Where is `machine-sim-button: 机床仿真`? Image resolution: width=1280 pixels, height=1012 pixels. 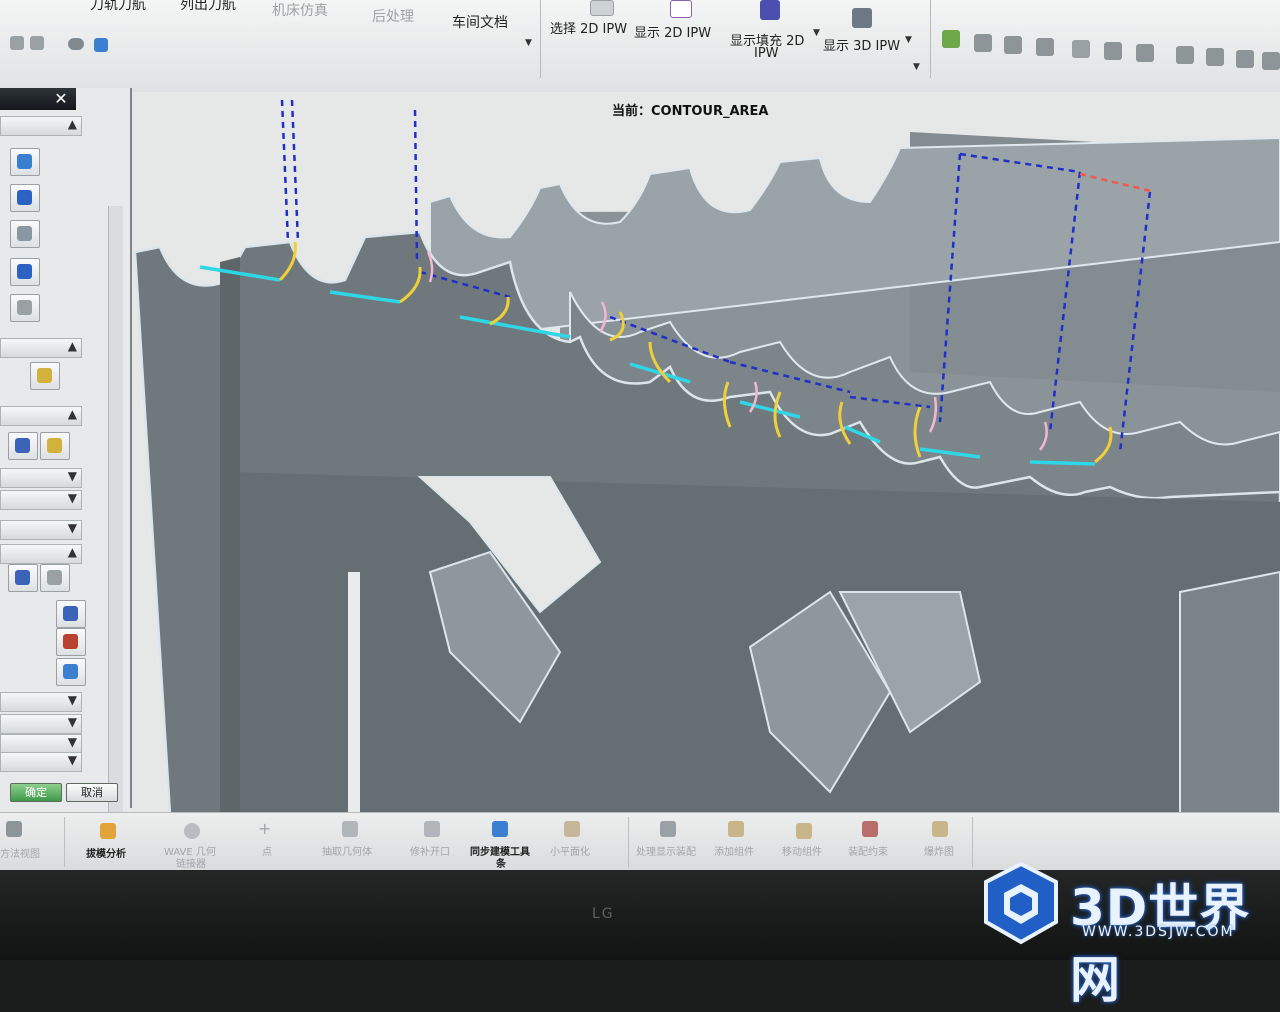 machine-sim-button: 机床仿真 is located at coordinates (300, 10).